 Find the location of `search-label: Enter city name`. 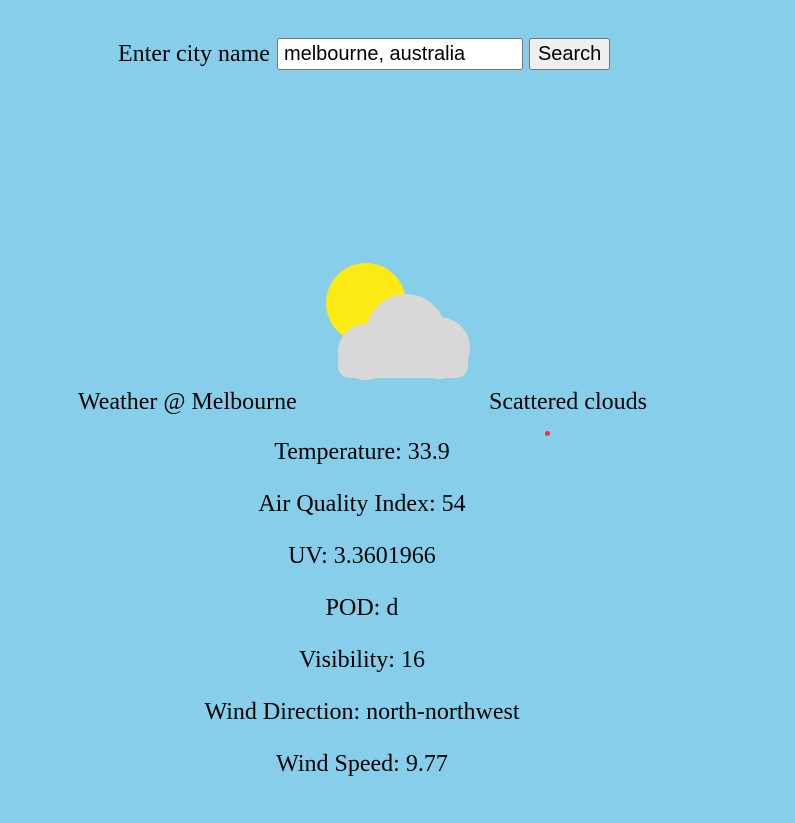

search-label: Enter city name is located at coordinates (194, 54).